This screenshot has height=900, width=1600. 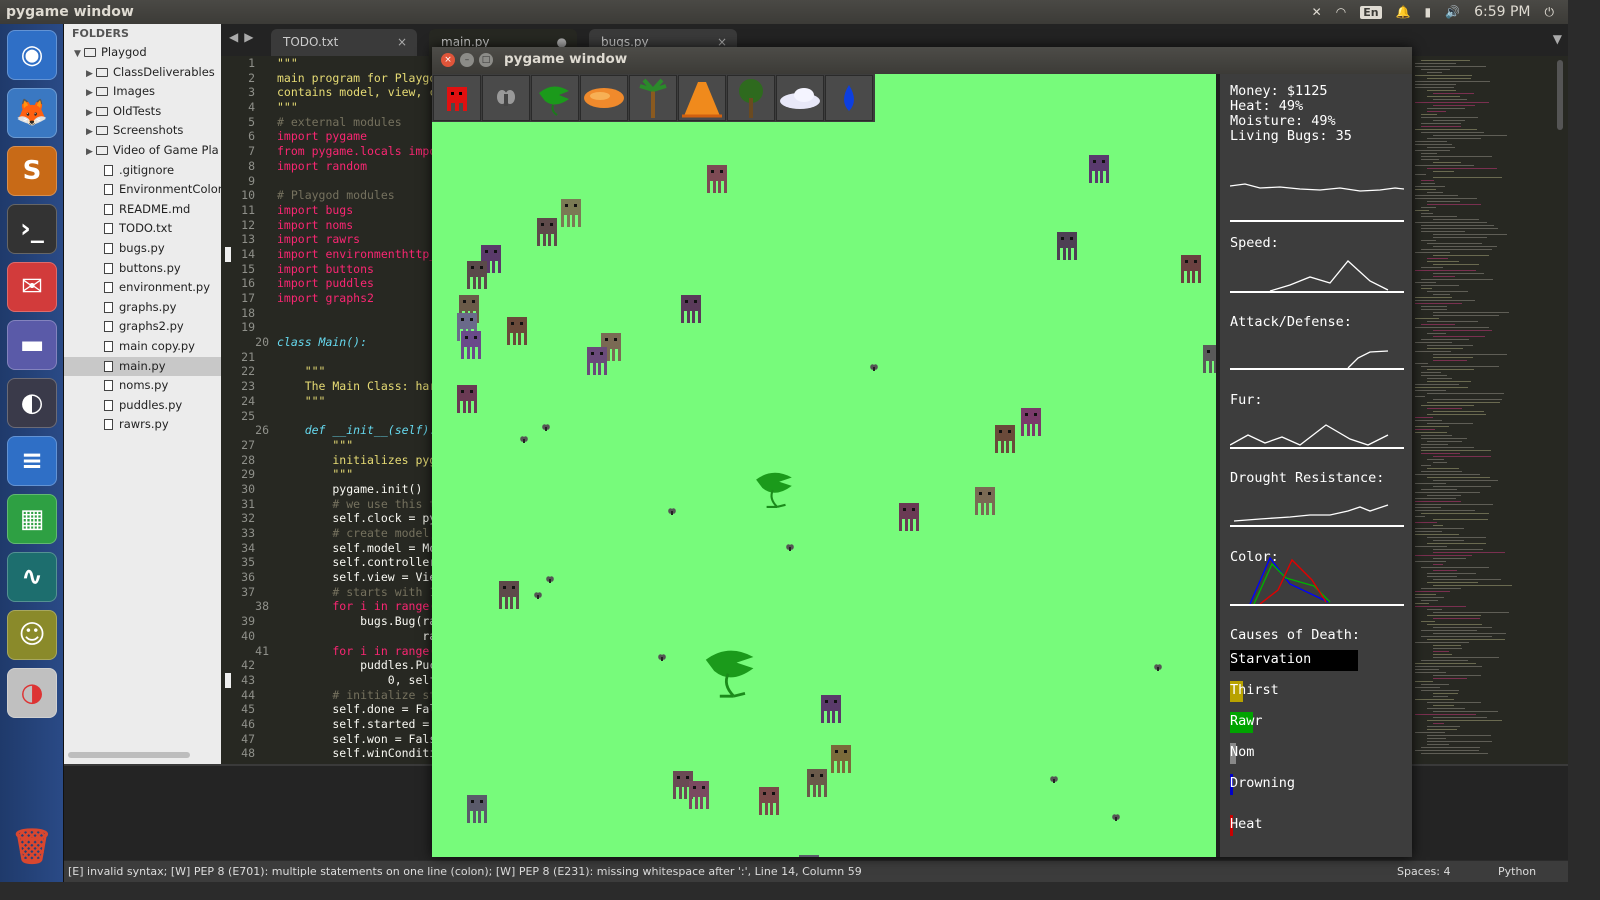 What do you see at coordinates (32, 693) in the screenshot?
I see `disk-usage-icon: ◑` at bounding box center [32, 693].